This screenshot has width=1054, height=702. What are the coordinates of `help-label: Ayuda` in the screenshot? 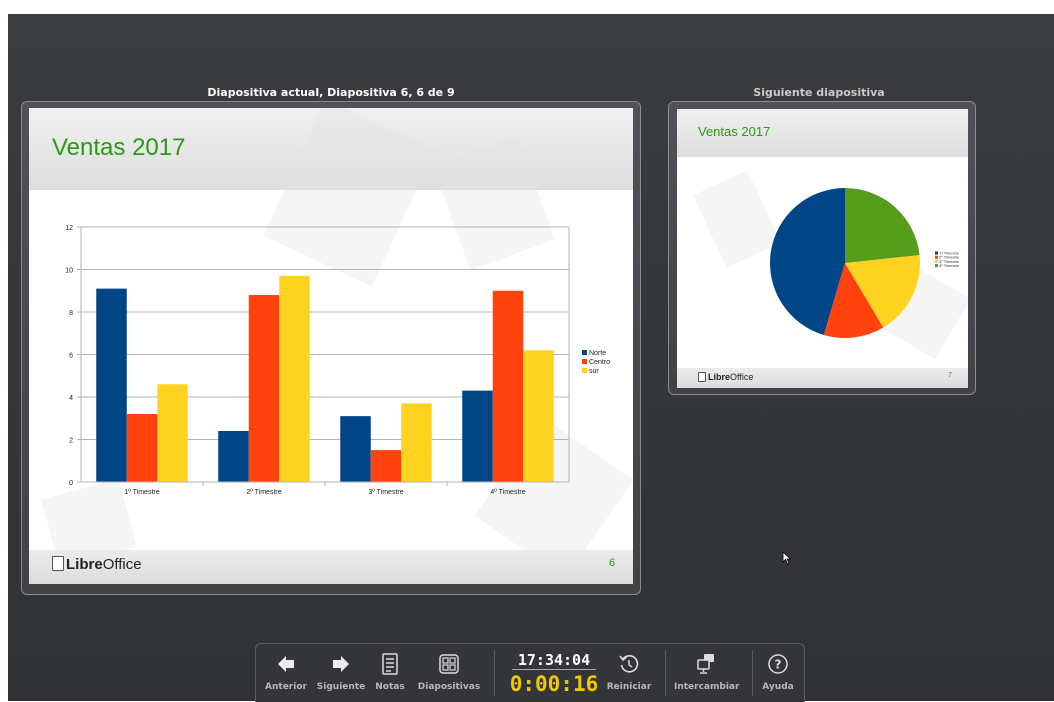 It's located at (778, 687).